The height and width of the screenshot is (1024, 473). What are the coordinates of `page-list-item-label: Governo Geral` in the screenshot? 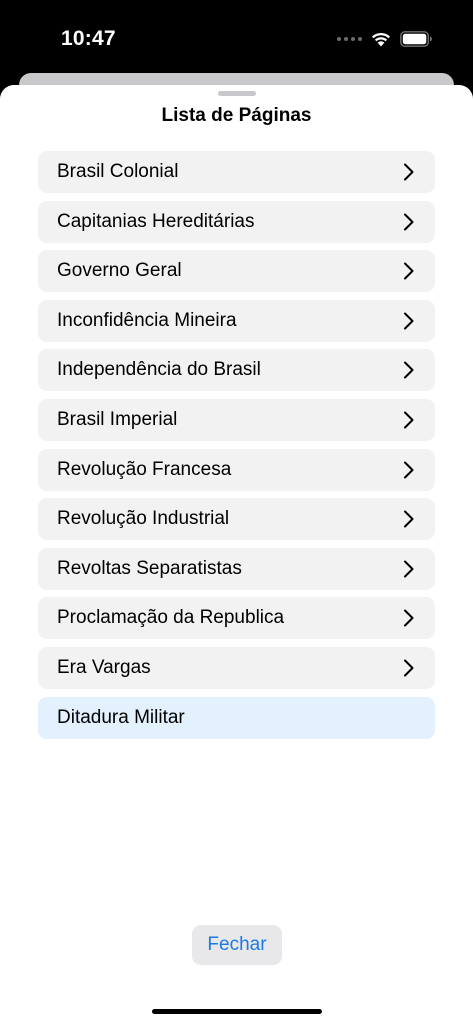 It's located at (119, 271).